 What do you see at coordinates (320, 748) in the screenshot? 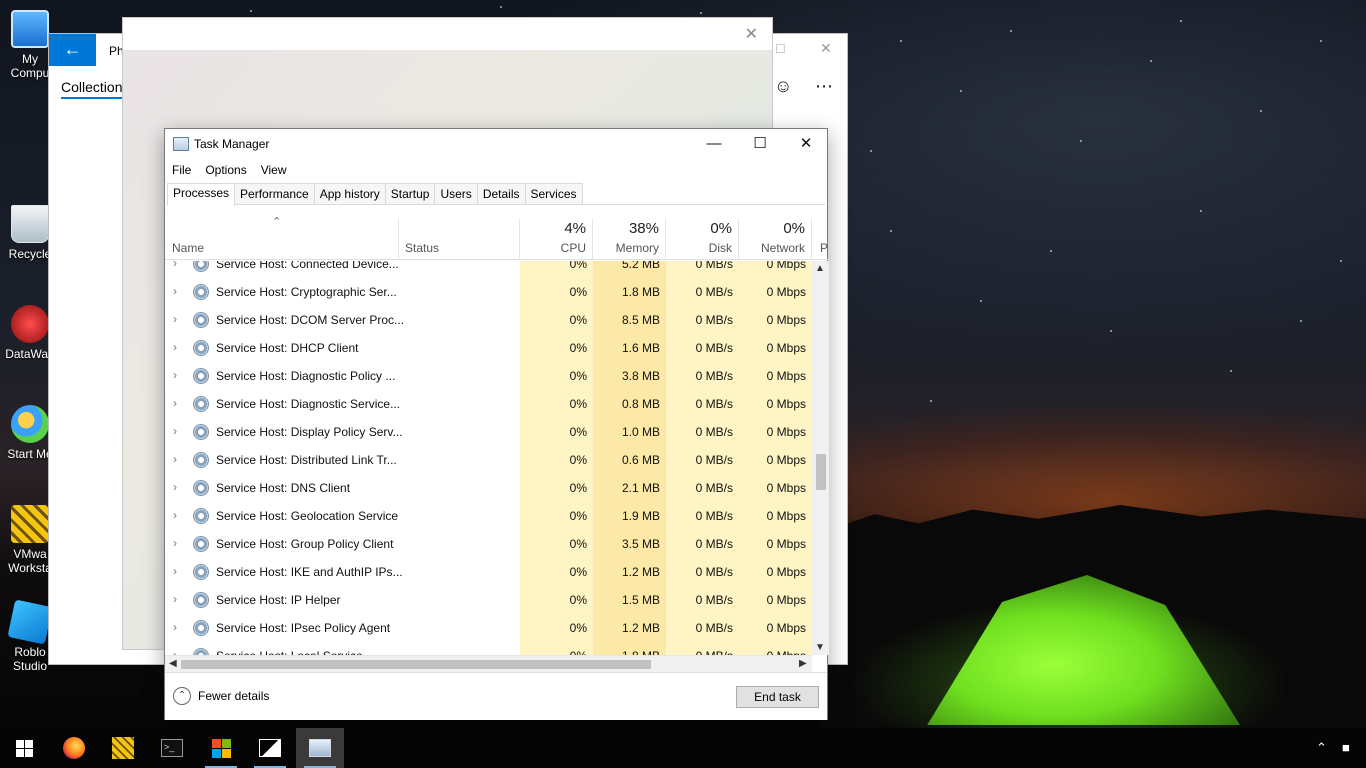
I see `taskbar-task-manager` at bounding box center [320, 748].